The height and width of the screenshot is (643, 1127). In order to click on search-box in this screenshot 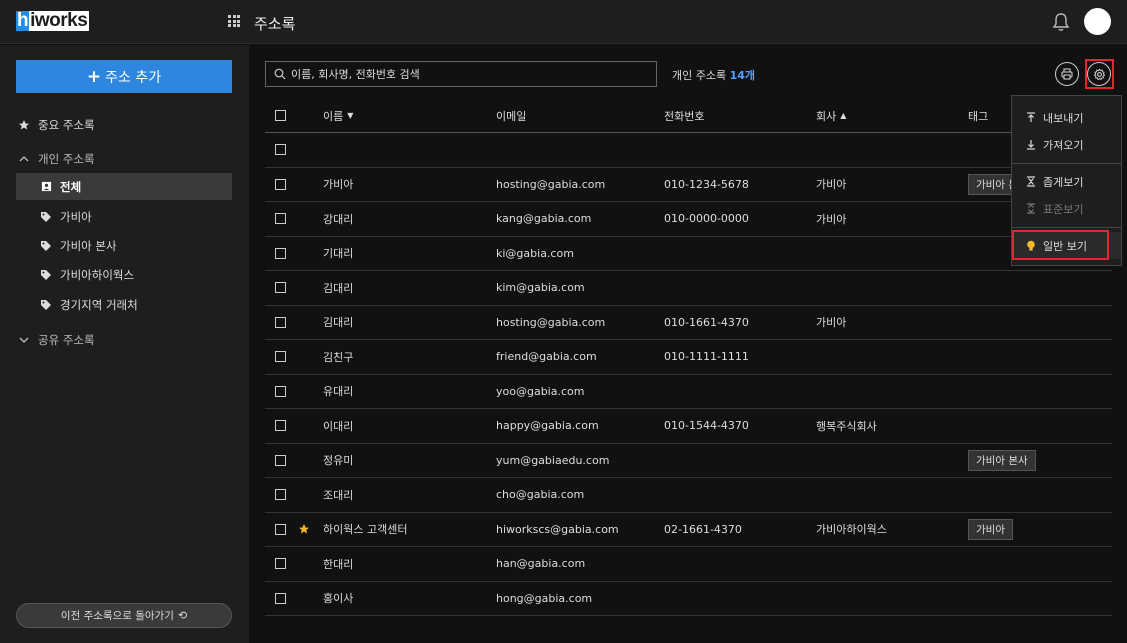, I will do `click(461, 74)`.